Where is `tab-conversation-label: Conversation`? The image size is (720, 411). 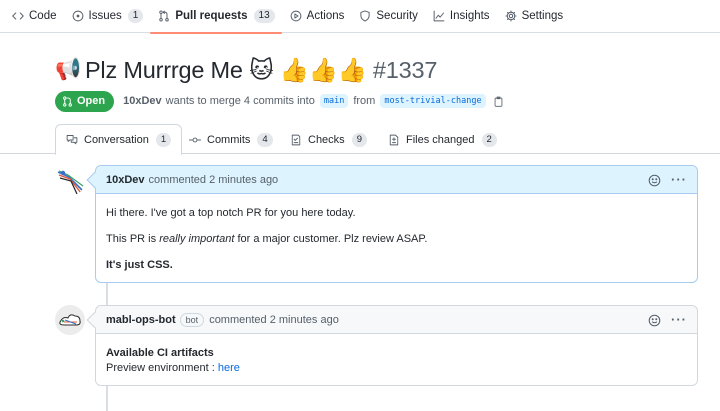
tab-conversation-label: Conversation is located at coordinates (116, 139).